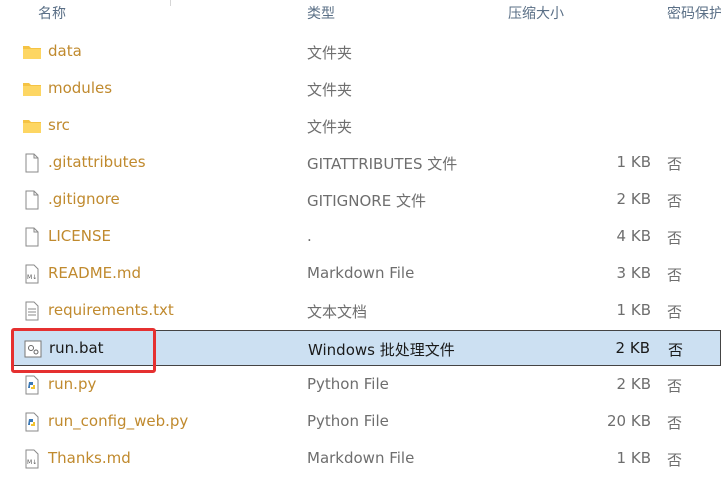 This screenshot has width=721, height=486. Describe the element at coordinates (366, 237) in the screenshot. I see `file-row: LICENSE. 4 KB 否` at that location.